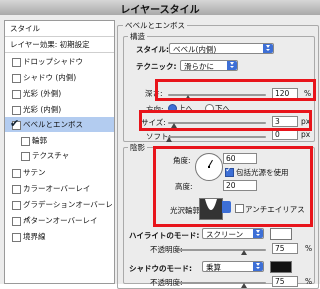  I want to click on sidebar-item-contour: 輪郭, so click(59, 140).